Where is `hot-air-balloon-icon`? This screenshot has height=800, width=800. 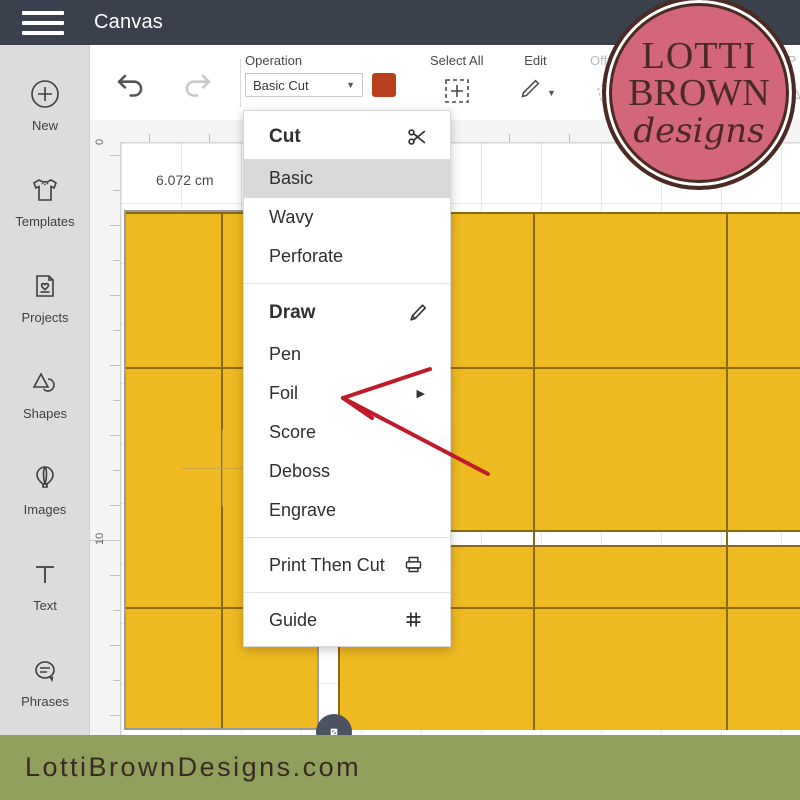
hot-air-balloon-icon is located at coordinates (45, 478).